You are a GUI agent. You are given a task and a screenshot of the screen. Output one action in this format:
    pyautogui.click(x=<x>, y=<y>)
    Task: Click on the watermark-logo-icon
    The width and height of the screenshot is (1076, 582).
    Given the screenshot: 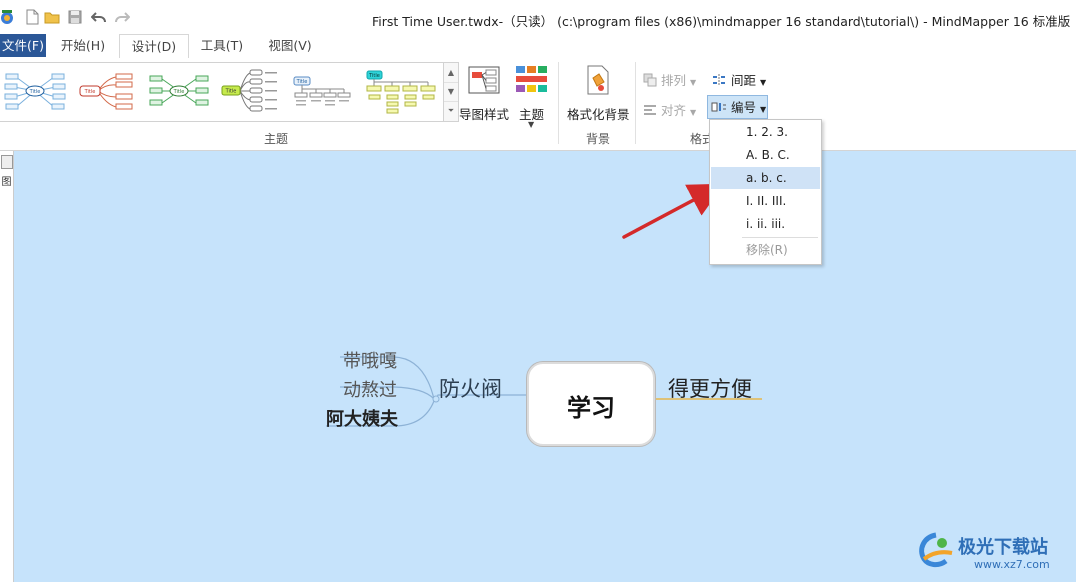 What is the action you would take?
    pyautogui.click(x=936, y=550)
    